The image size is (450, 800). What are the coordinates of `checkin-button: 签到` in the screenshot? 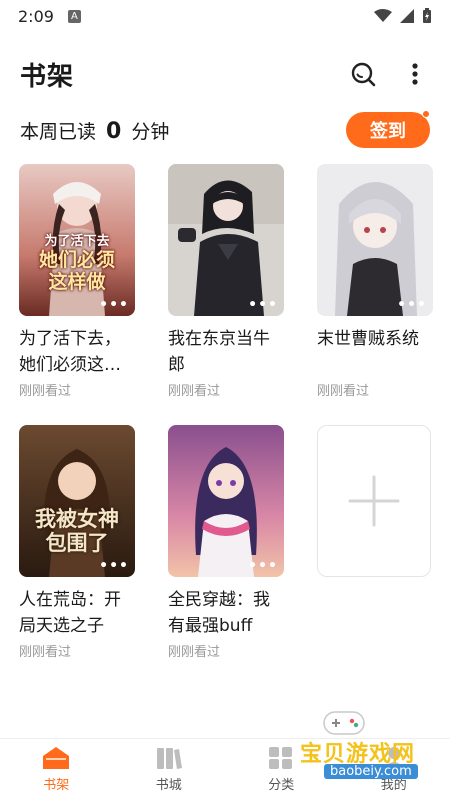 It's located at (388, 129).